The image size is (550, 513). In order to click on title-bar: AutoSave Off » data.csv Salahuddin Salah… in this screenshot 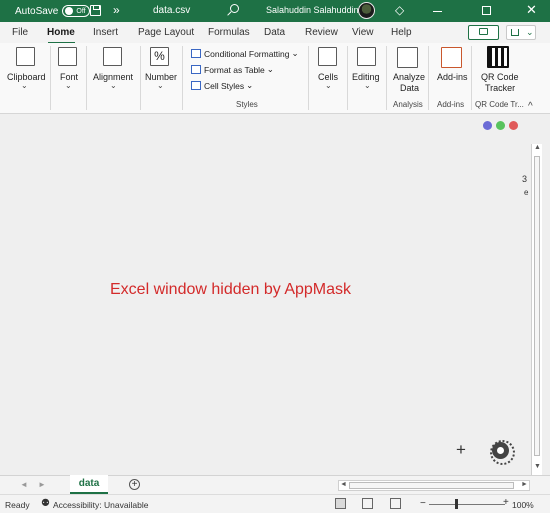, I will do `click(275, 11)`.